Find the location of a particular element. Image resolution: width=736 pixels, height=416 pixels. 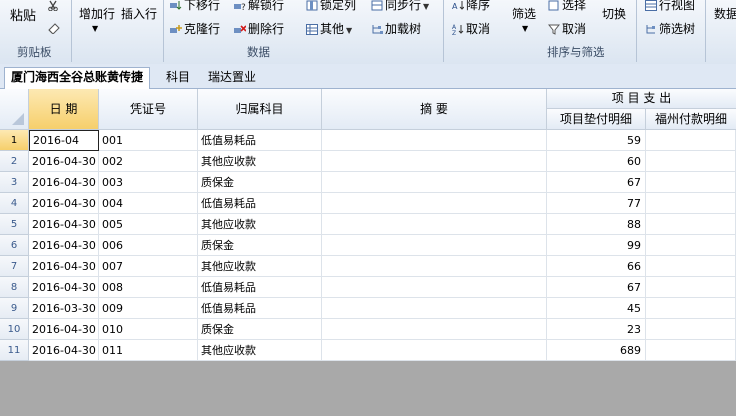

cell-advance-amount: 23 is located at coordinates (596, 329).